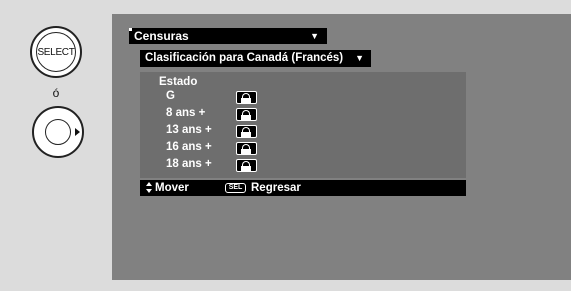 The width and height of the screenshot is (571, 291). I want to click on rating-row-g: G, so click(241, 97).